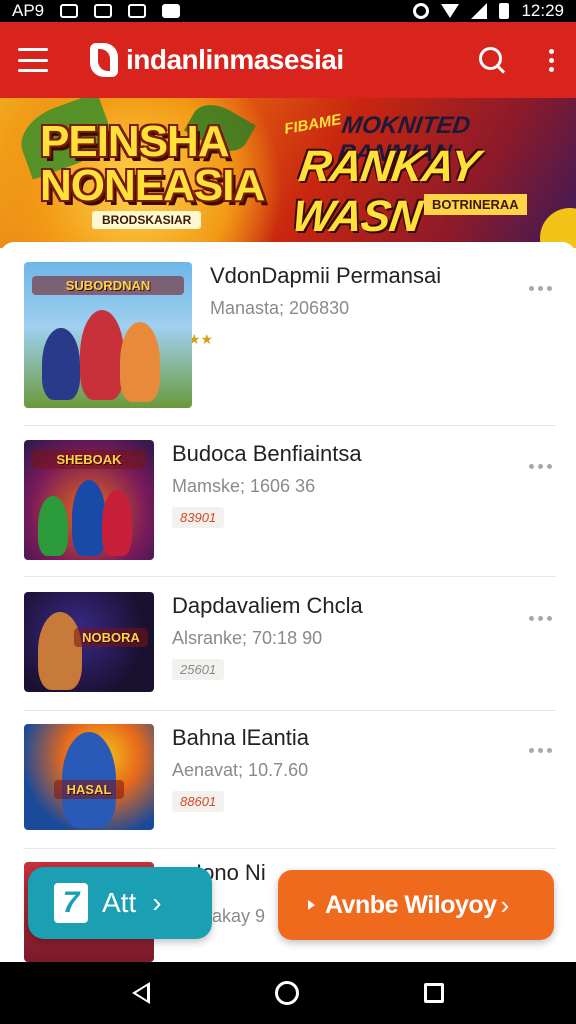  What do you see at coordinates (108, 335) in the screenshot?
I see `game-thumbnail: SUBORDNAN` at bounding box center [108, 335].